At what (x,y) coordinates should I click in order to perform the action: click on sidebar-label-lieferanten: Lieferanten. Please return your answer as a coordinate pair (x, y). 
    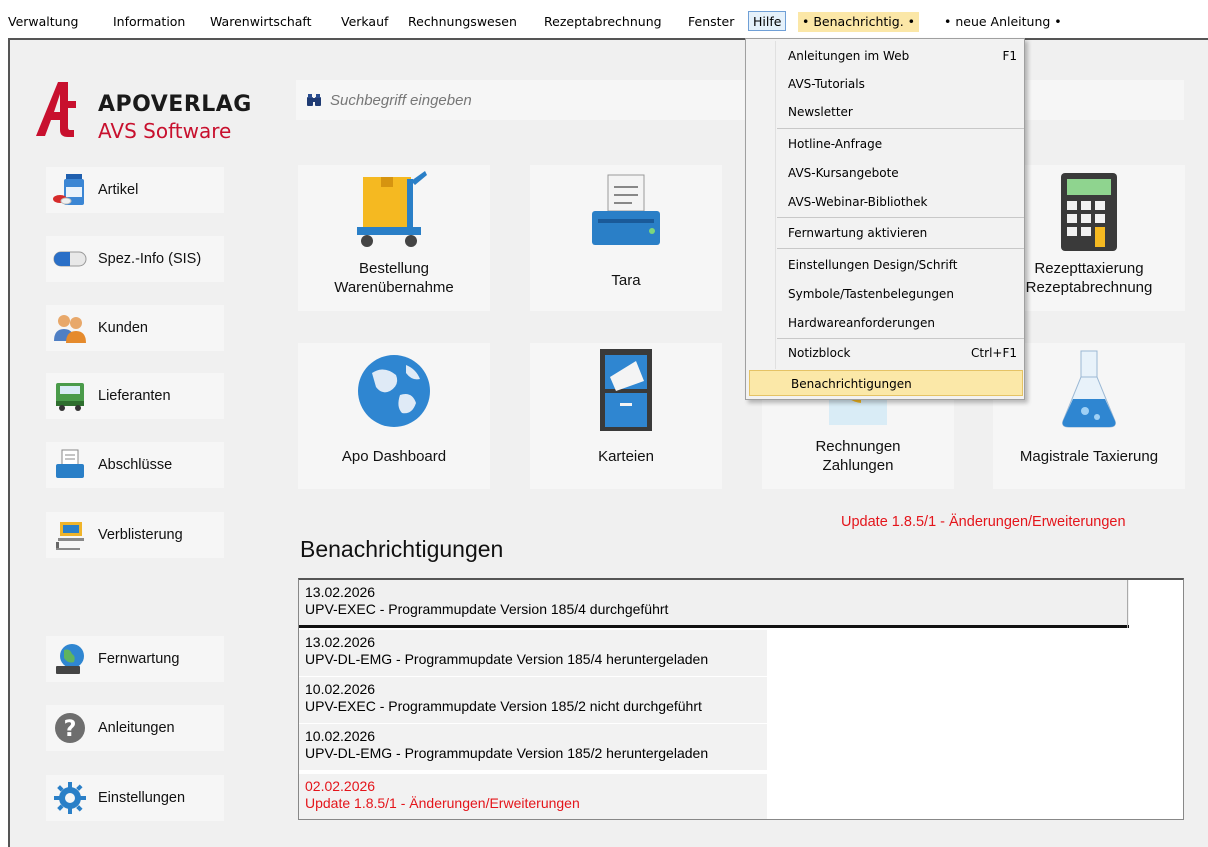
    Looking at the image, I should click on (134, 396).